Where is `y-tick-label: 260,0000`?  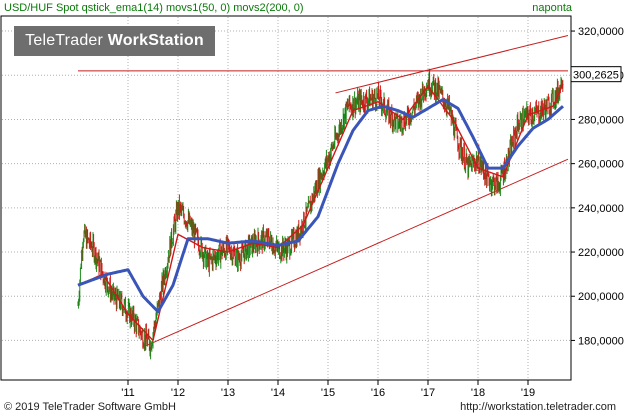 y-tick-label: 260,0000 is located at coordinates (601, 165).